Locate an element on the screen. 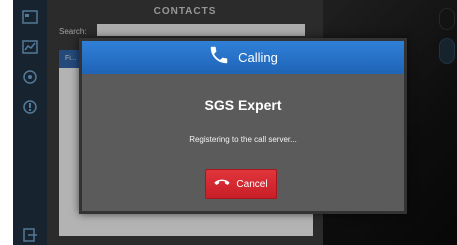 The image size is (457, 245). cancel-button: Cancel is located at coordinates (241, 184).